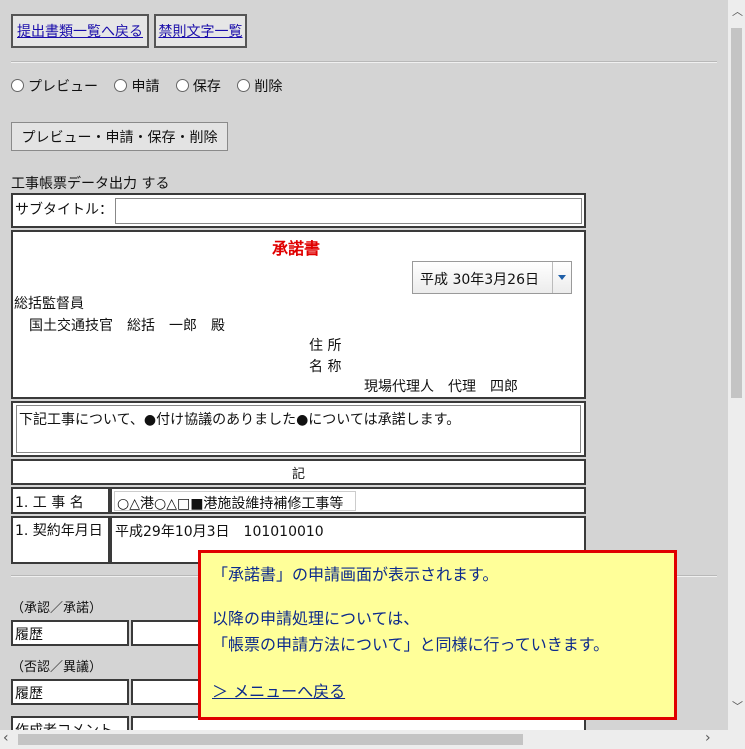 This screenshot has width=745, height=749. What do you see at coordinates (90, 184) in the screenshot?
I see `output-label: 工事帳票データ出力 する` at bounding box center [90, 184].